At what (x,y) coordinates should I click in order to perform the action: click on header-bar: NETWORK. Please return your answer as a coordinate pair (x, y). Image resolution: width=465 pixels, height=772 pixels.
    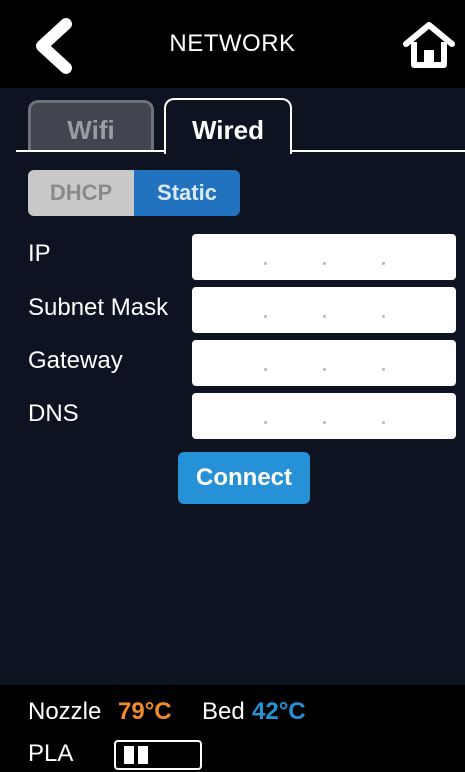
    Looking at the image, I should click on (232, 44).